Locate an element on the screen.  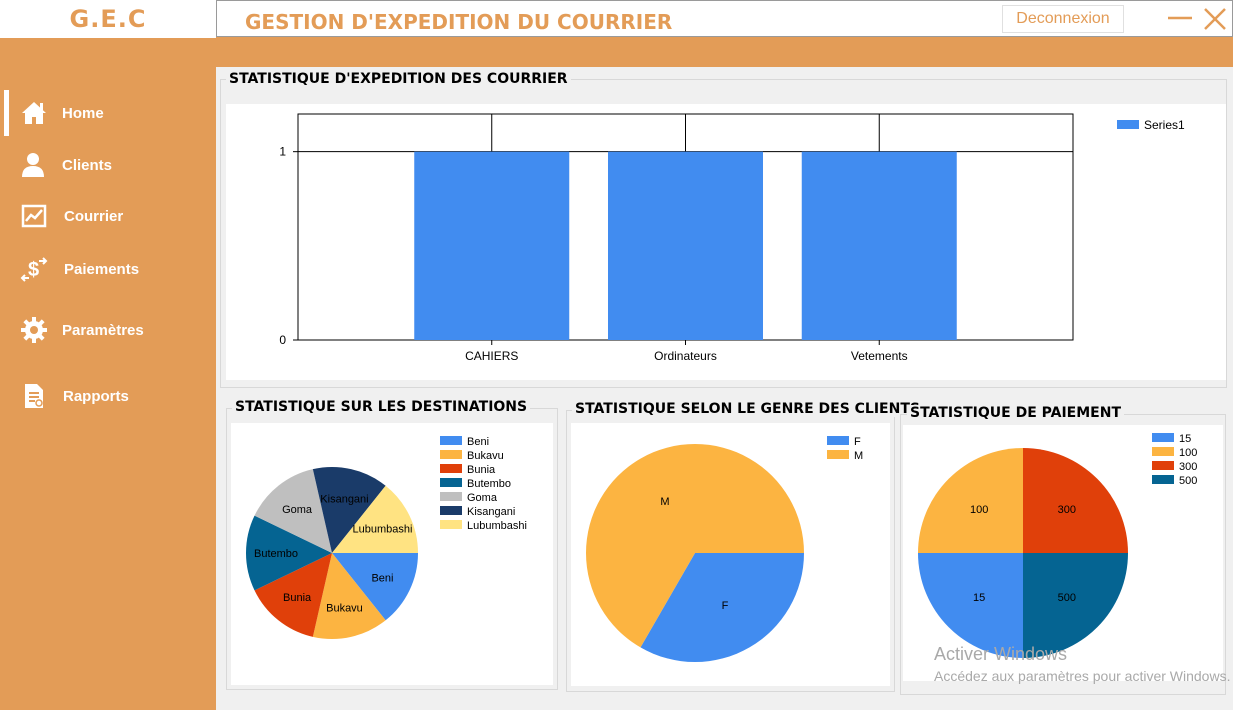
genre-chart: FMFM is located at coordinates (730, 554).